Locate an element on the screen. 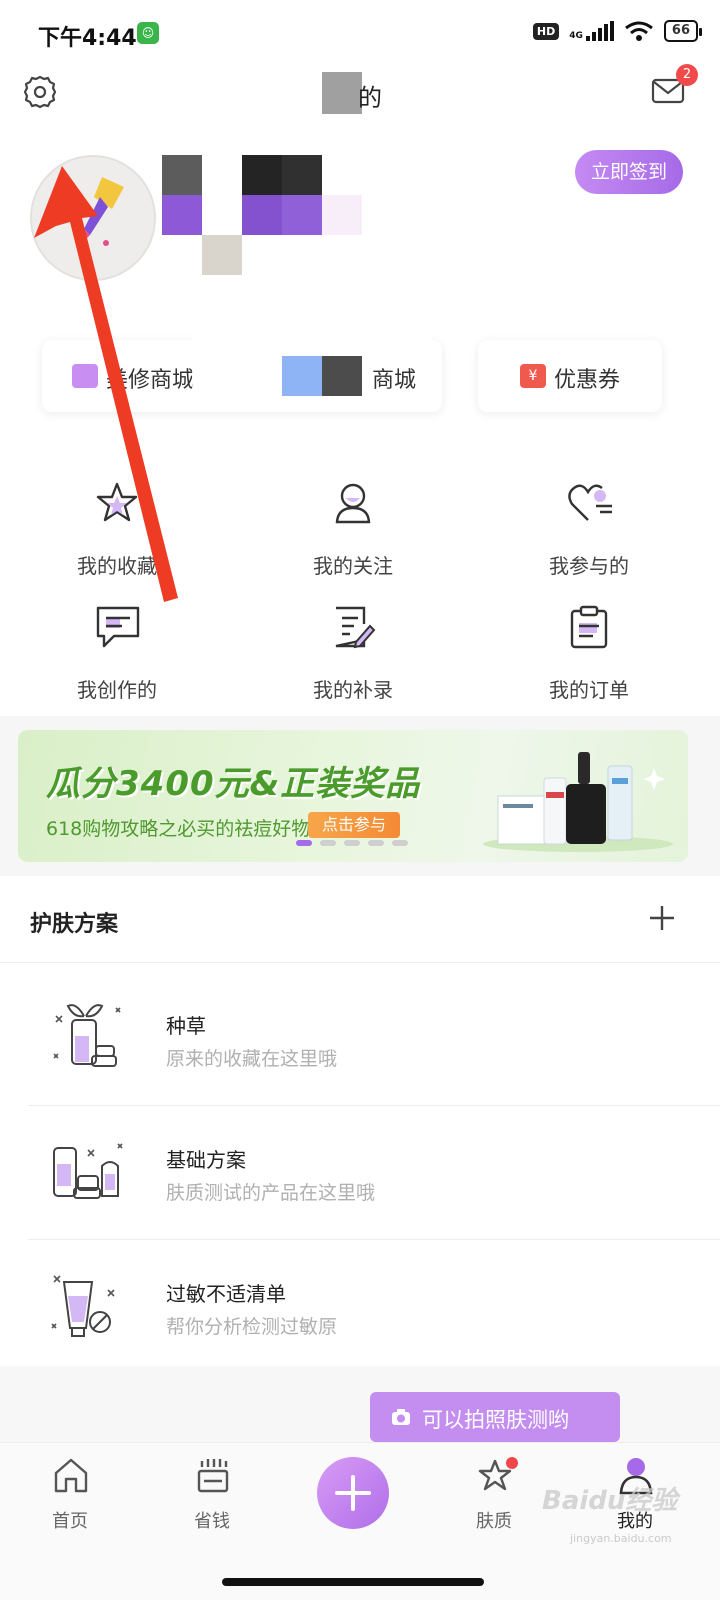 This screenshot has height=1600, width=720. grid-item-following: 我的关注 is located at coordinates (353, 535).